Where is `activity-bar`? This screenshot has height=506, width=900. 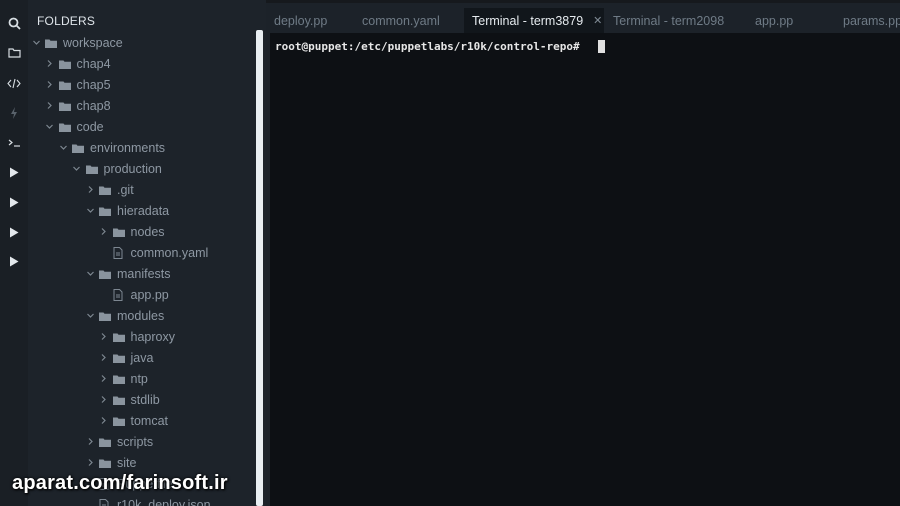
activity-bar is located at coordinates (14, 253).